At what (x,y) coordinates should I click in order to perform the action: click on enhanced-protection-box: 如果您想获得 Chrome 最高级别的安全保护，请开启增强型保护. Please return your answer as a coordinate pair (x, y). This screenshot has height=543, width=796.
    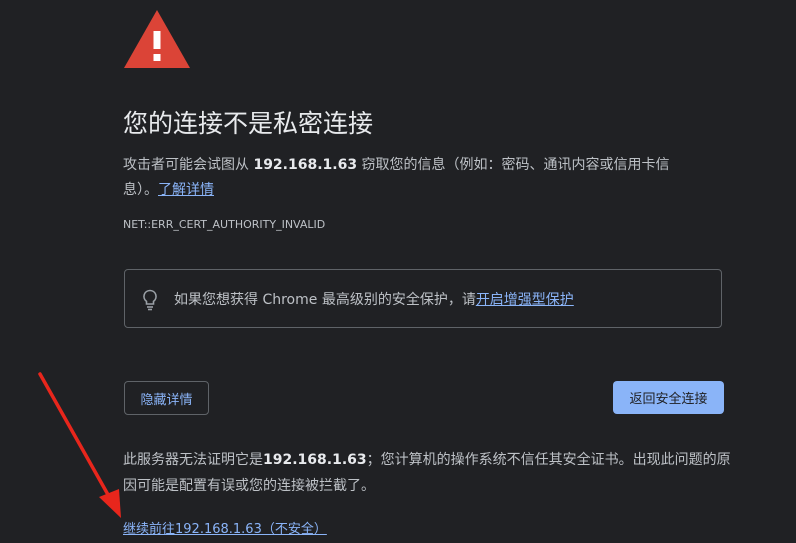
    Looking at the image, I should click on (423, 298).